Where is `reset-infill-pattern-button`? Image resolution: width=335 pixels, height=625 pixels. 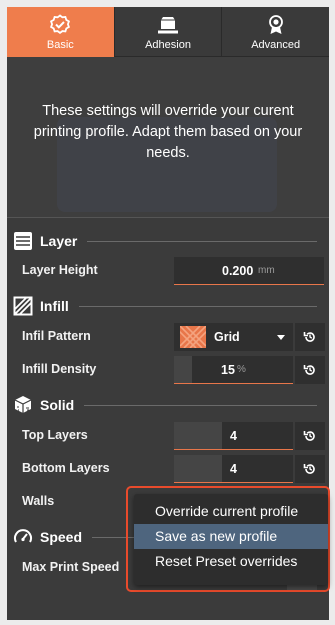 reset-infill-pattern-button is located at coordinates (310, 337).